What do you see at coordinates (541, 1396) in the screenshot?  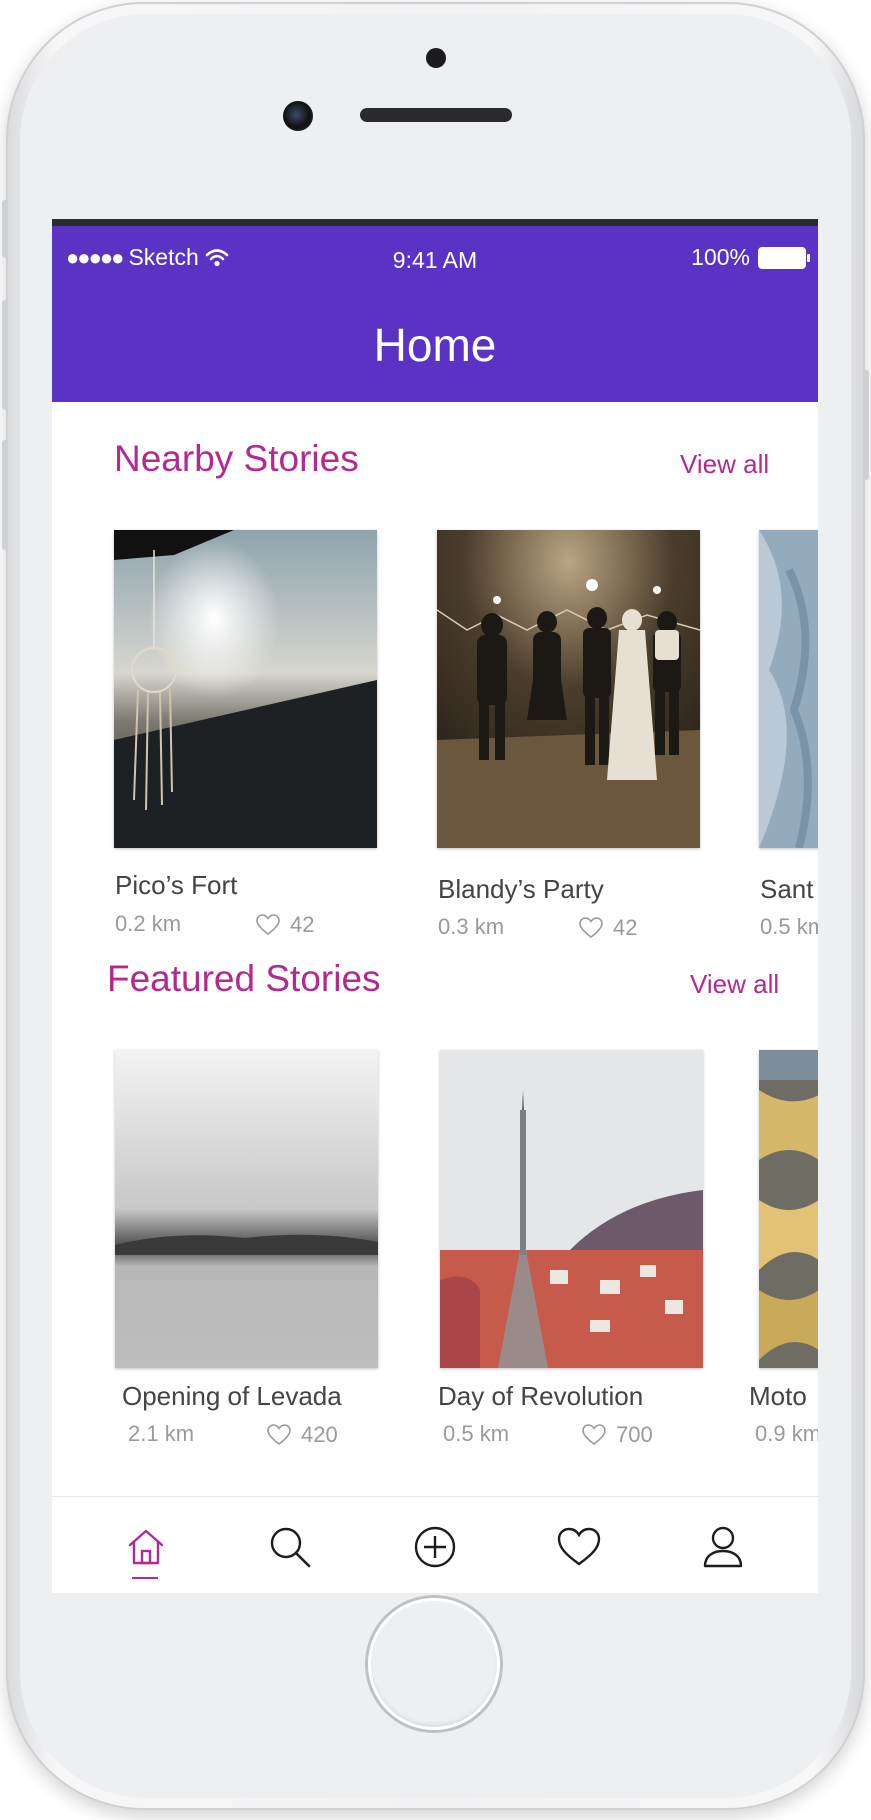 I see `story-title: Day of Revolution` at bounding box center [541, 1396].